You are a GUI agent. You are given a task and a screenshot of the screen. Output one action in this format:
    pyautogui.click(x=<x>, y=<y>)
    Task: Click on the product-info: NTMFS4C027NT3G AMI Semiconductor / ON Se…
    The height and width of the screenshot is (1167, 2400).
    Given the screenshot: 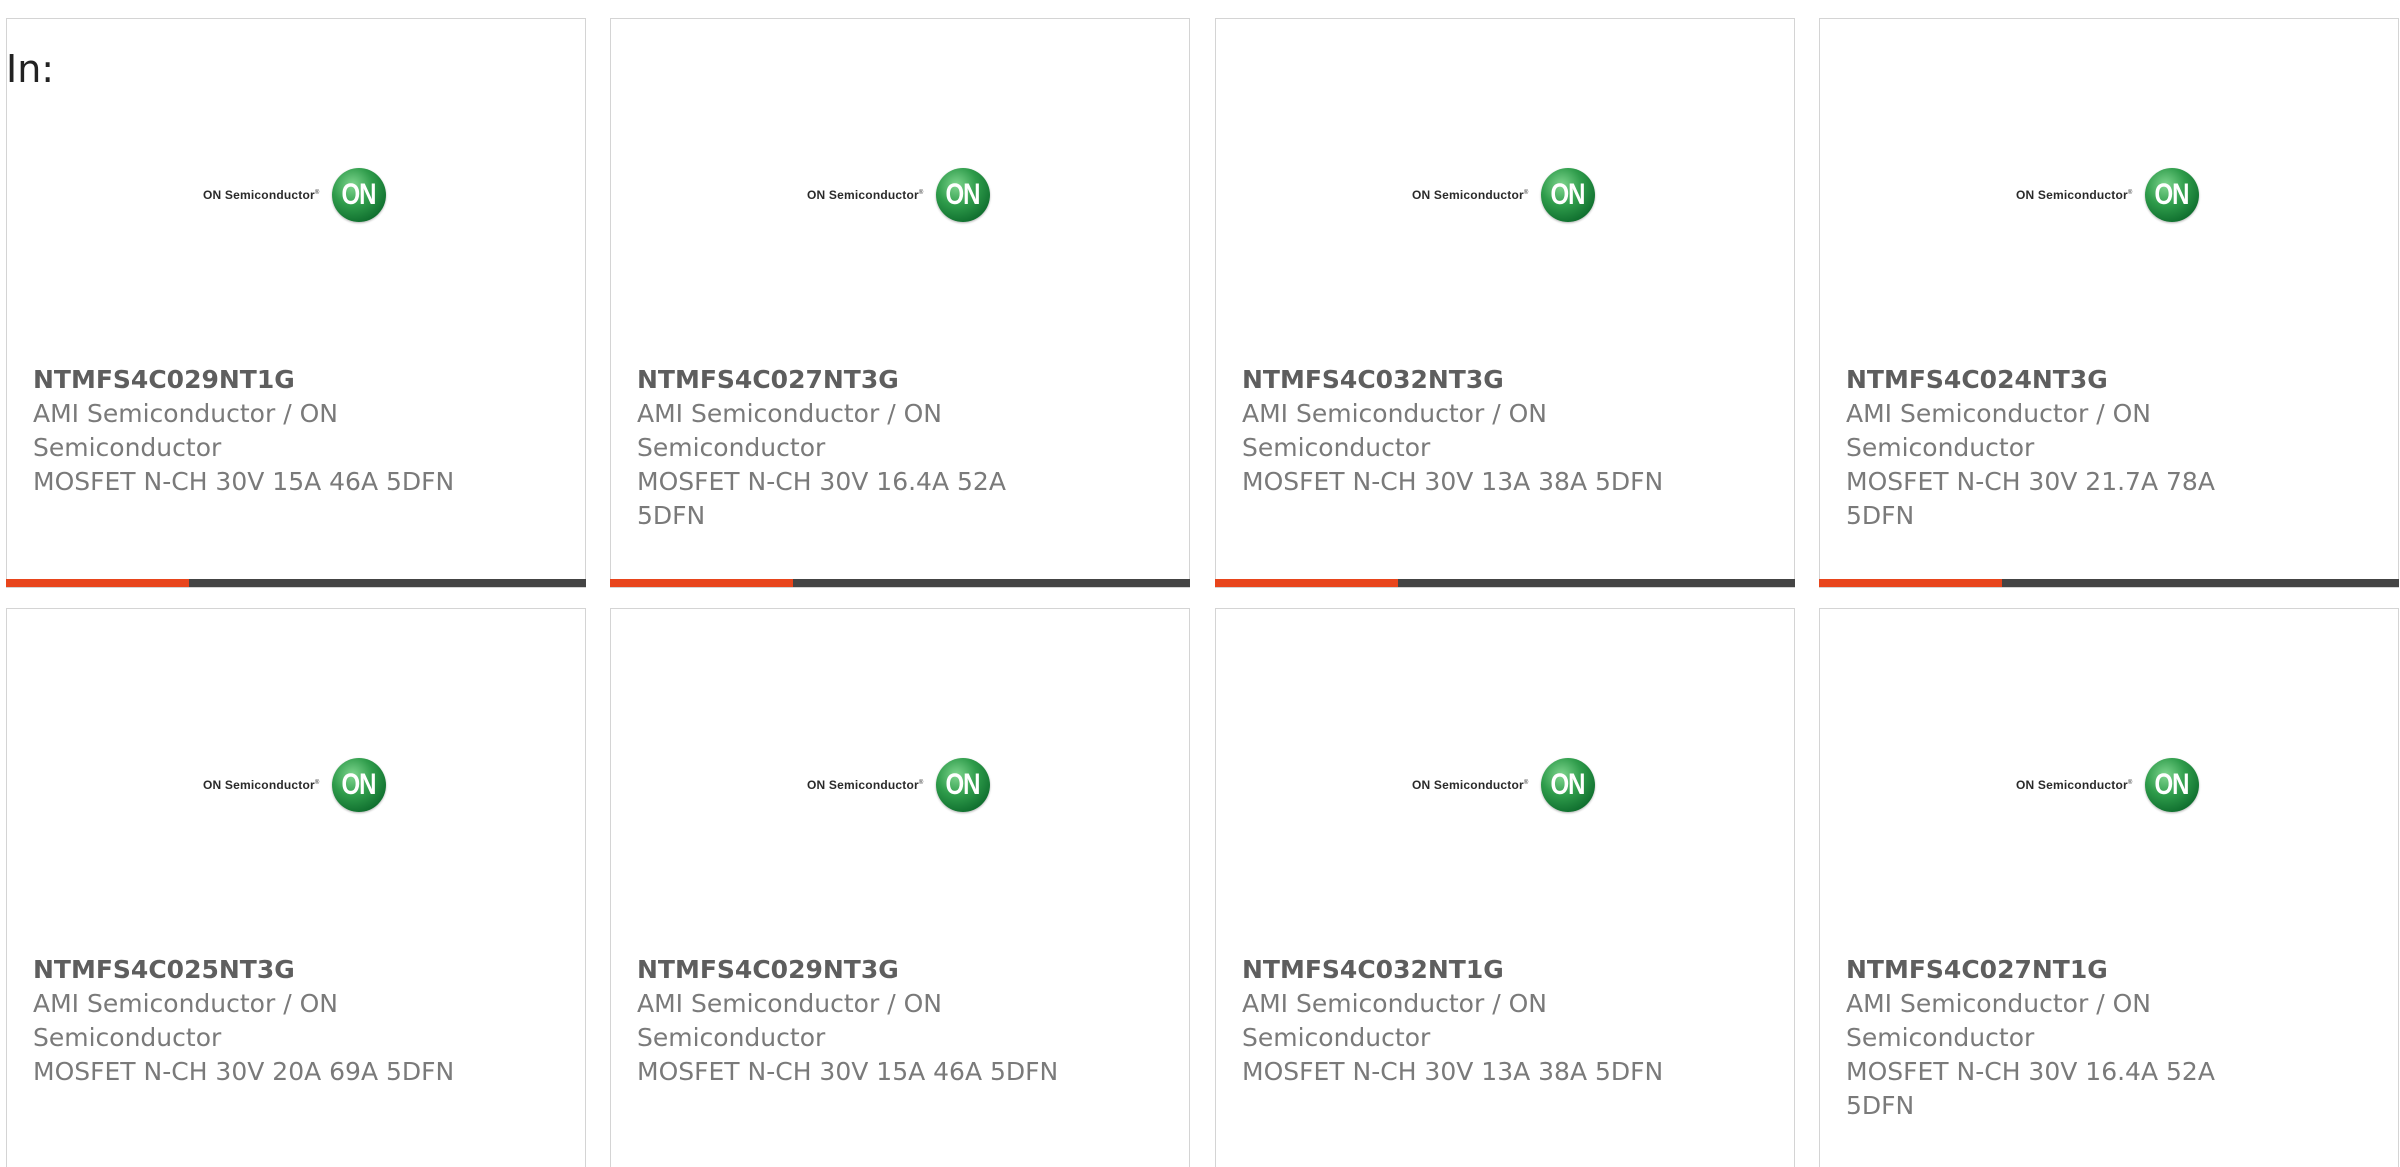 What is the action you would take?
    pyautogui.click(x=852, y=448)
    